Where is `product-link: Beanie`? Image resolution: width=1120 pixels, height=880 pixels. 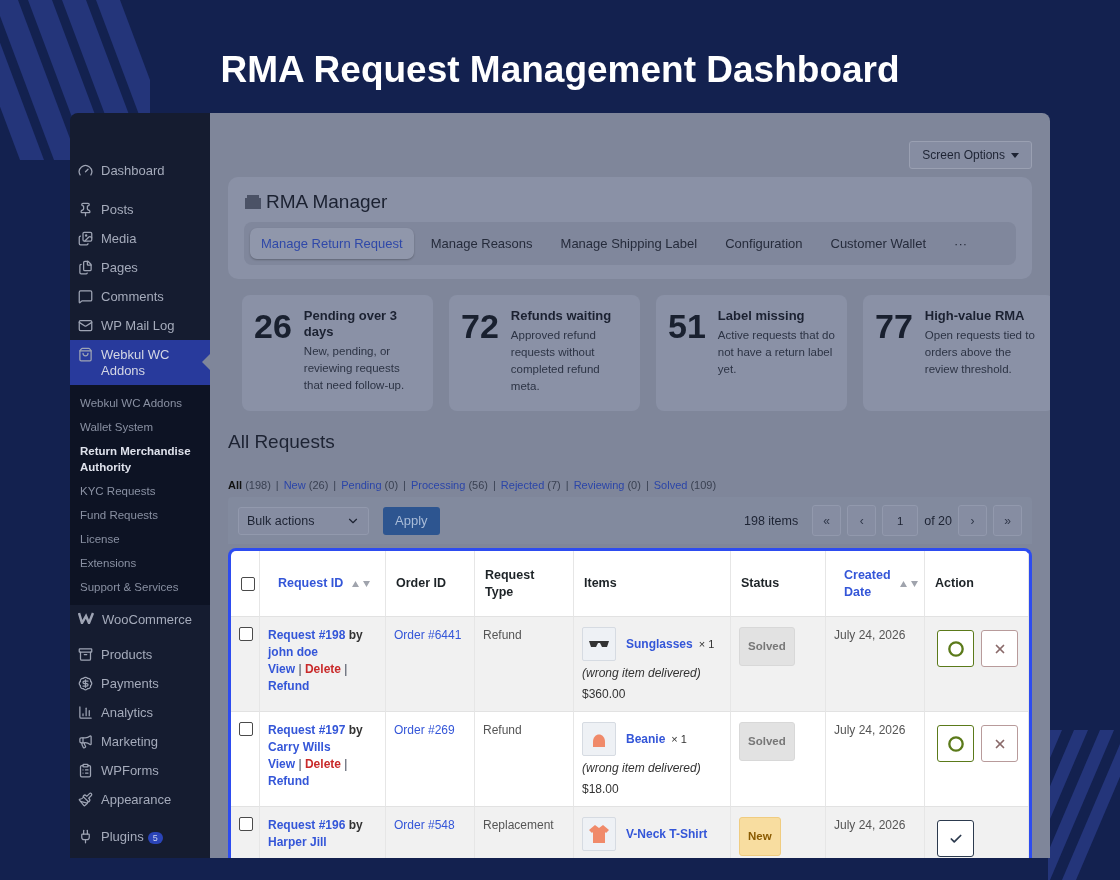 product-link: Beanie is located at coordinates (646, 739).